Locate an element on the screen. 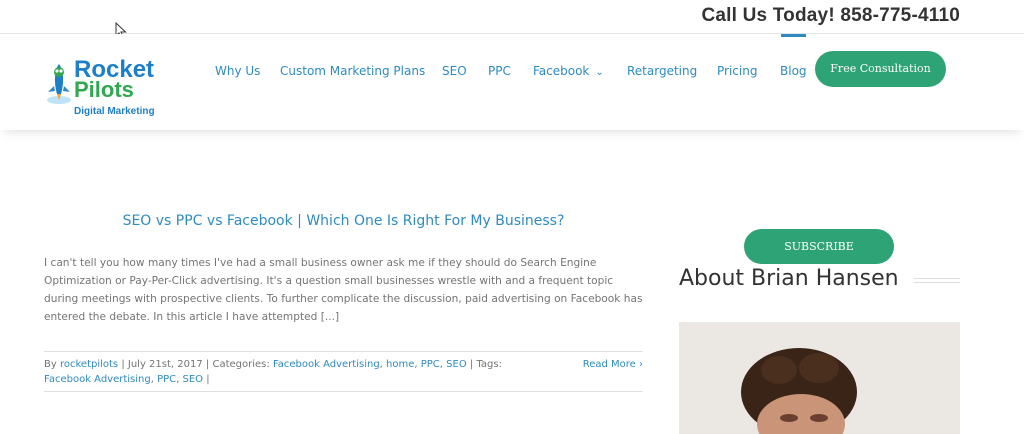 The height and width of the screenshot is (434, 1024). about-heading: About Brian Hansen is located at coordinates (789, 278).